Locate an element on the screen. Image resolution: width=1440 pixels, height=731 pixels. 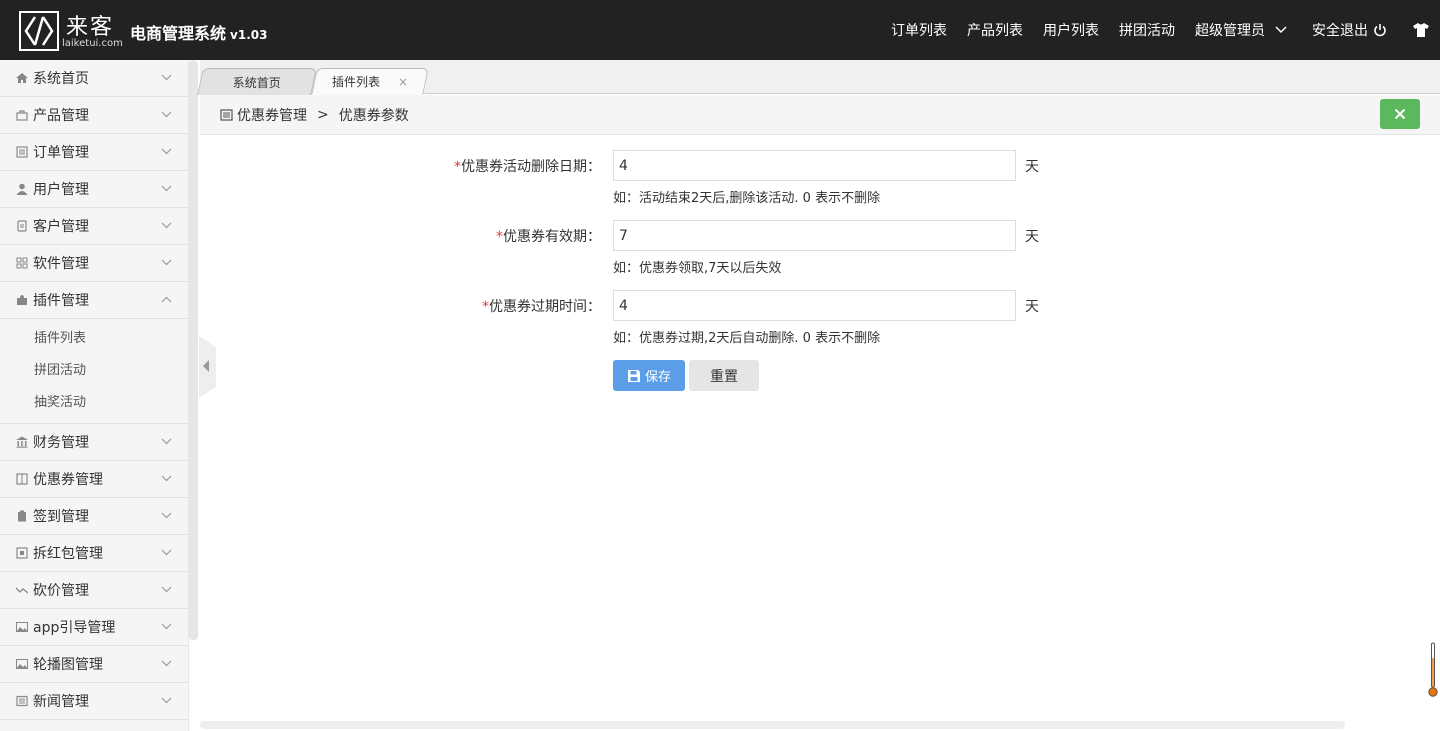
sidebar-item-label: 客户管理 is located at coordinates (61, 227).